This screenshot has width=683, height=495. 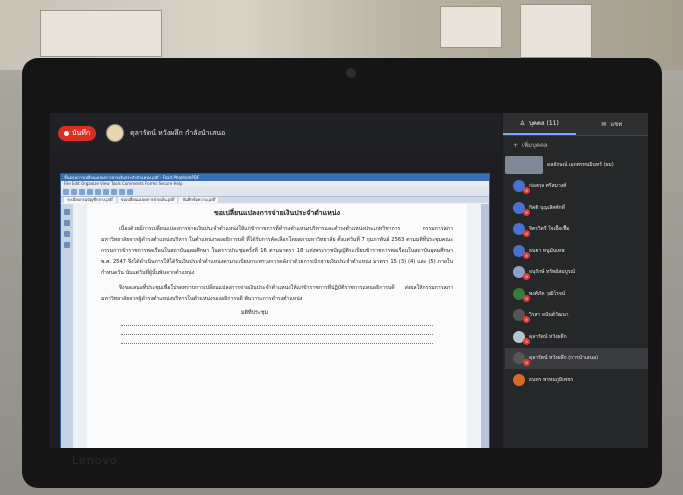 What do you see at coordinates (576, 316) in the screenshot?
I see `participant-row: × วิรสา อนันต์วัฒนา` at bounding box center [576, 316].